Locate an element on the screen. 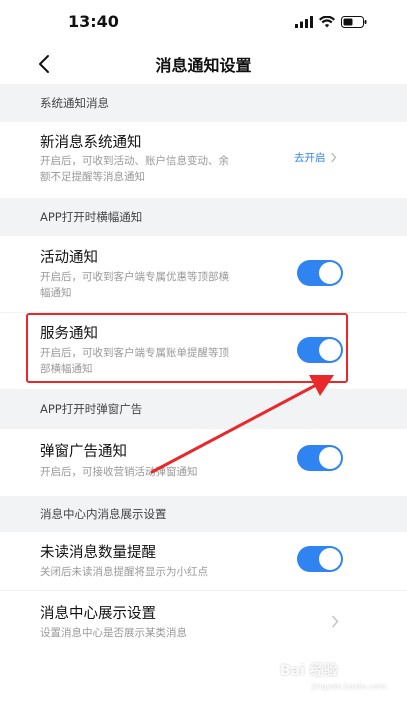 This screenshot has width=407, height=702. annotation-arrow-icon is located at coordinates (242, 424).